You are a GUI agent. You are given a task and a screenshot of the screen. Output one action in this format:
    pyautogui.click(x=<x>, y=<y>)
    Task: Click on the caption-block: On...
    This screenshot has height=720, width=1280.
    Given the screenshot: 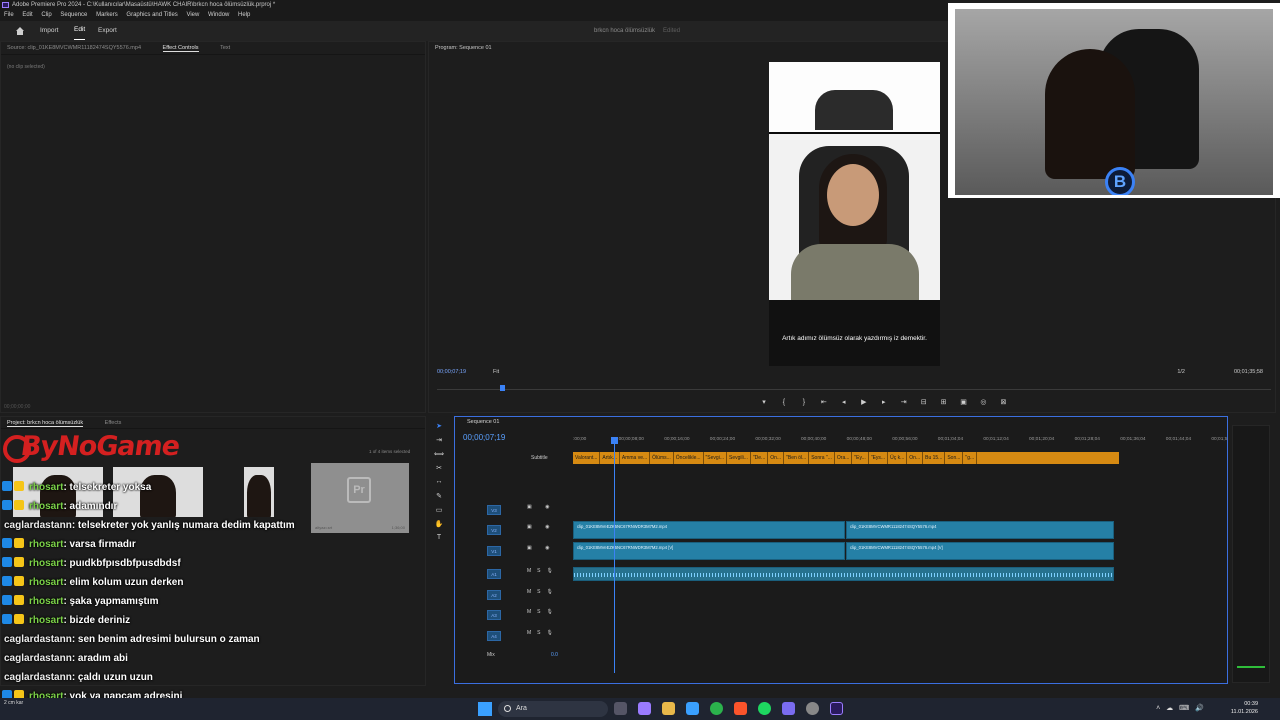 What is the action you would take?
    pyautogui.click(x=776, y=458)
    